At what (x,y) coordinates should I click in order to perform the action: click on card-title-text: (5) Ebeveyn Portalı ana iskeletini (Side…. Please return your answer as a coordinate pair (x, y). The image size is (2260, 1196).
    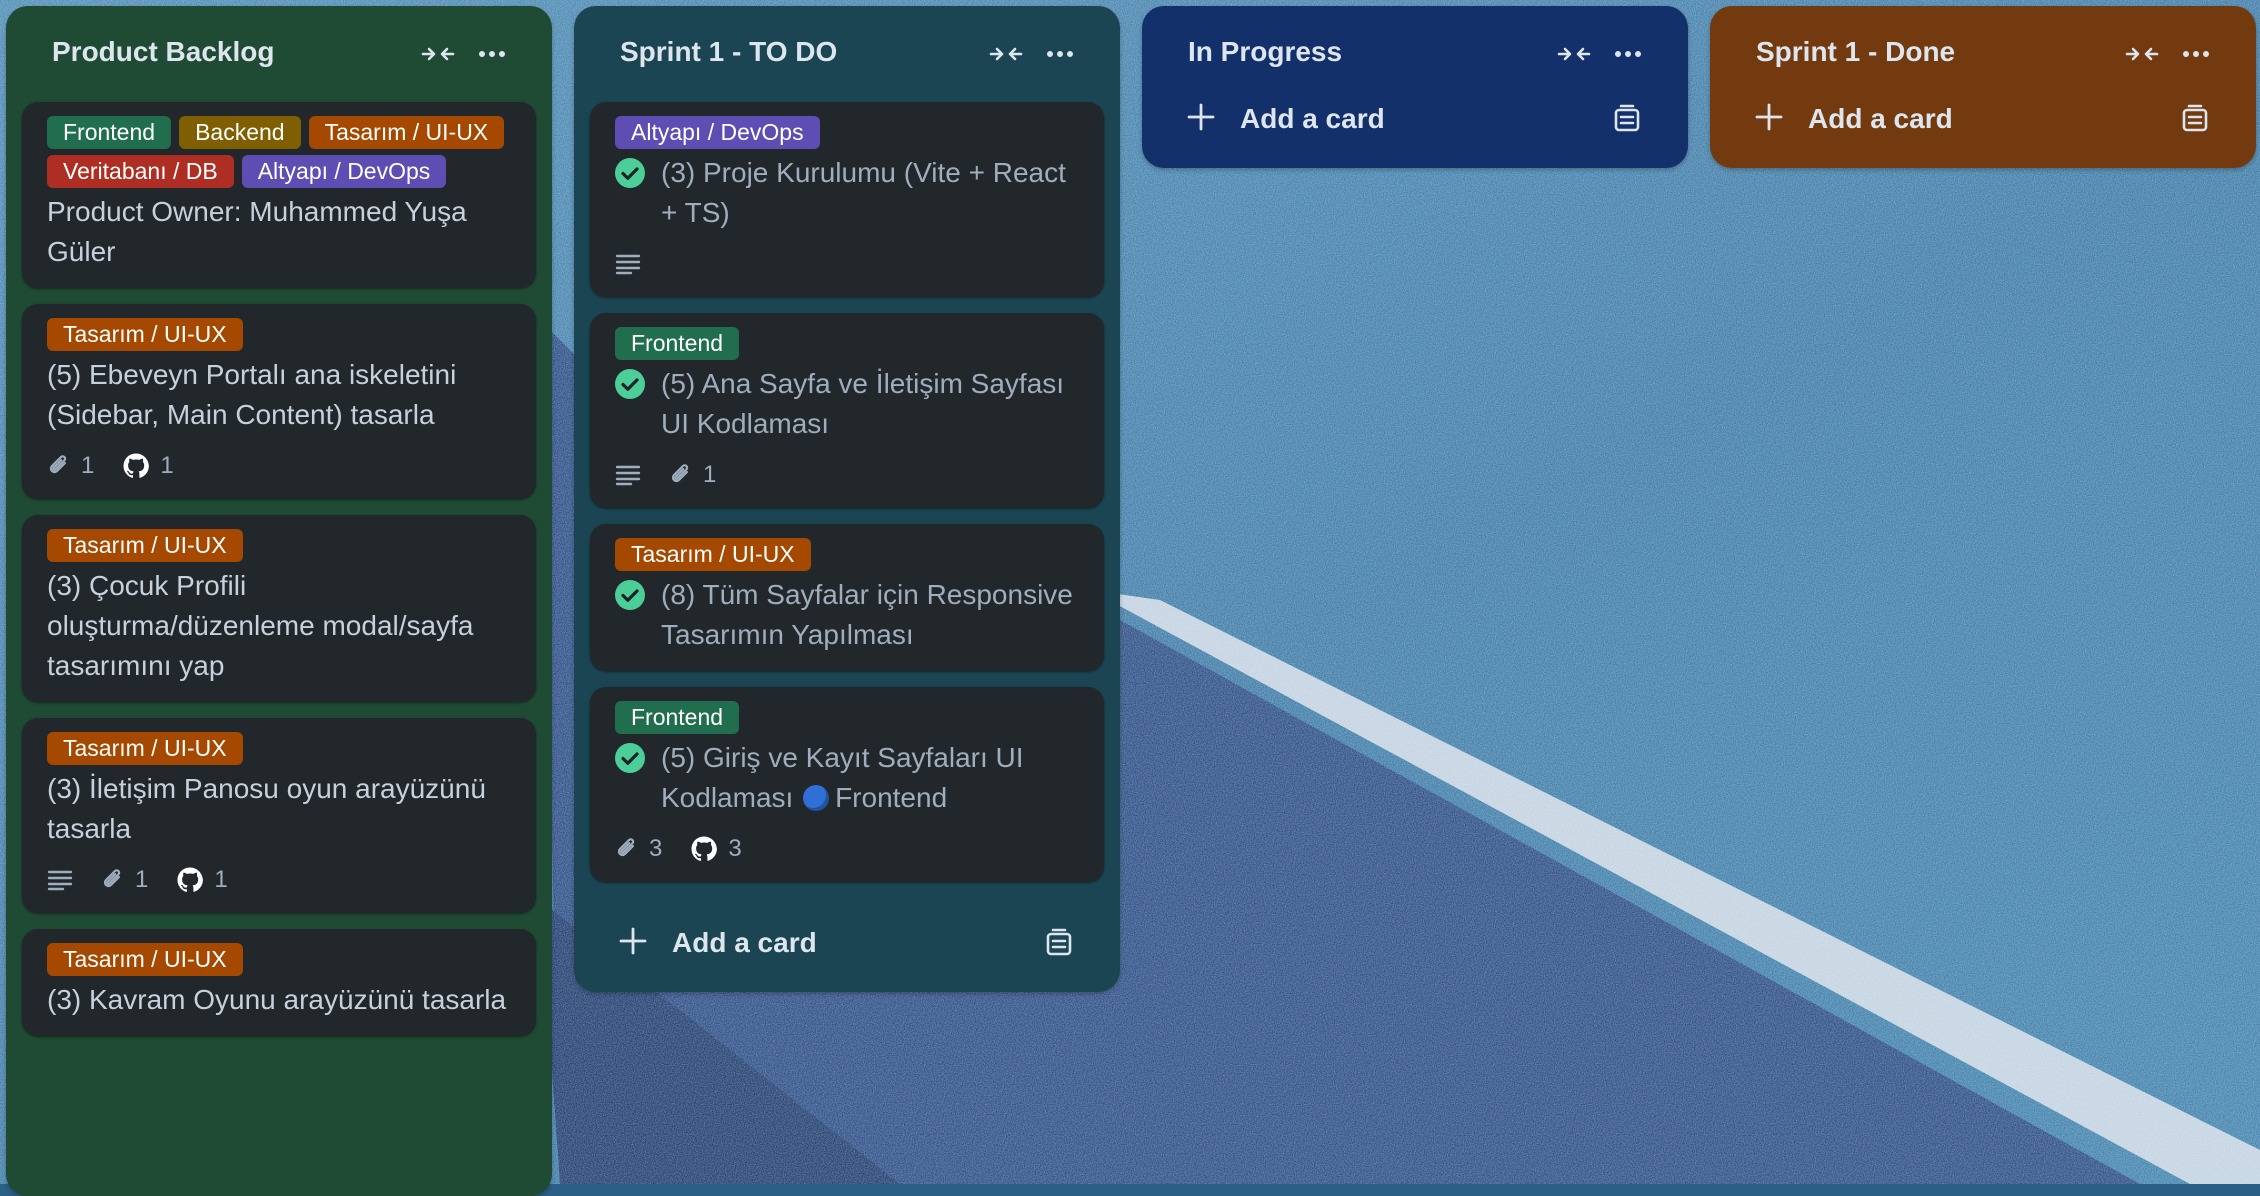
    Looking at the image, I should click on (252, 394).